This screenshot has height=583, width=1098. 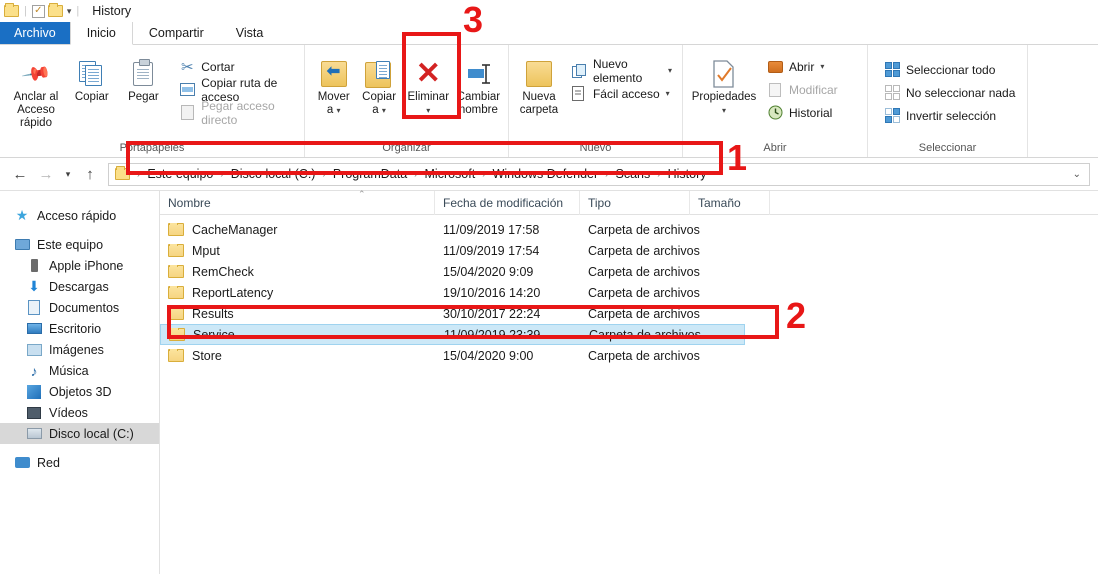 I want to click on sidebar-item-documentos: Documentos, so click(x=79, y=307).